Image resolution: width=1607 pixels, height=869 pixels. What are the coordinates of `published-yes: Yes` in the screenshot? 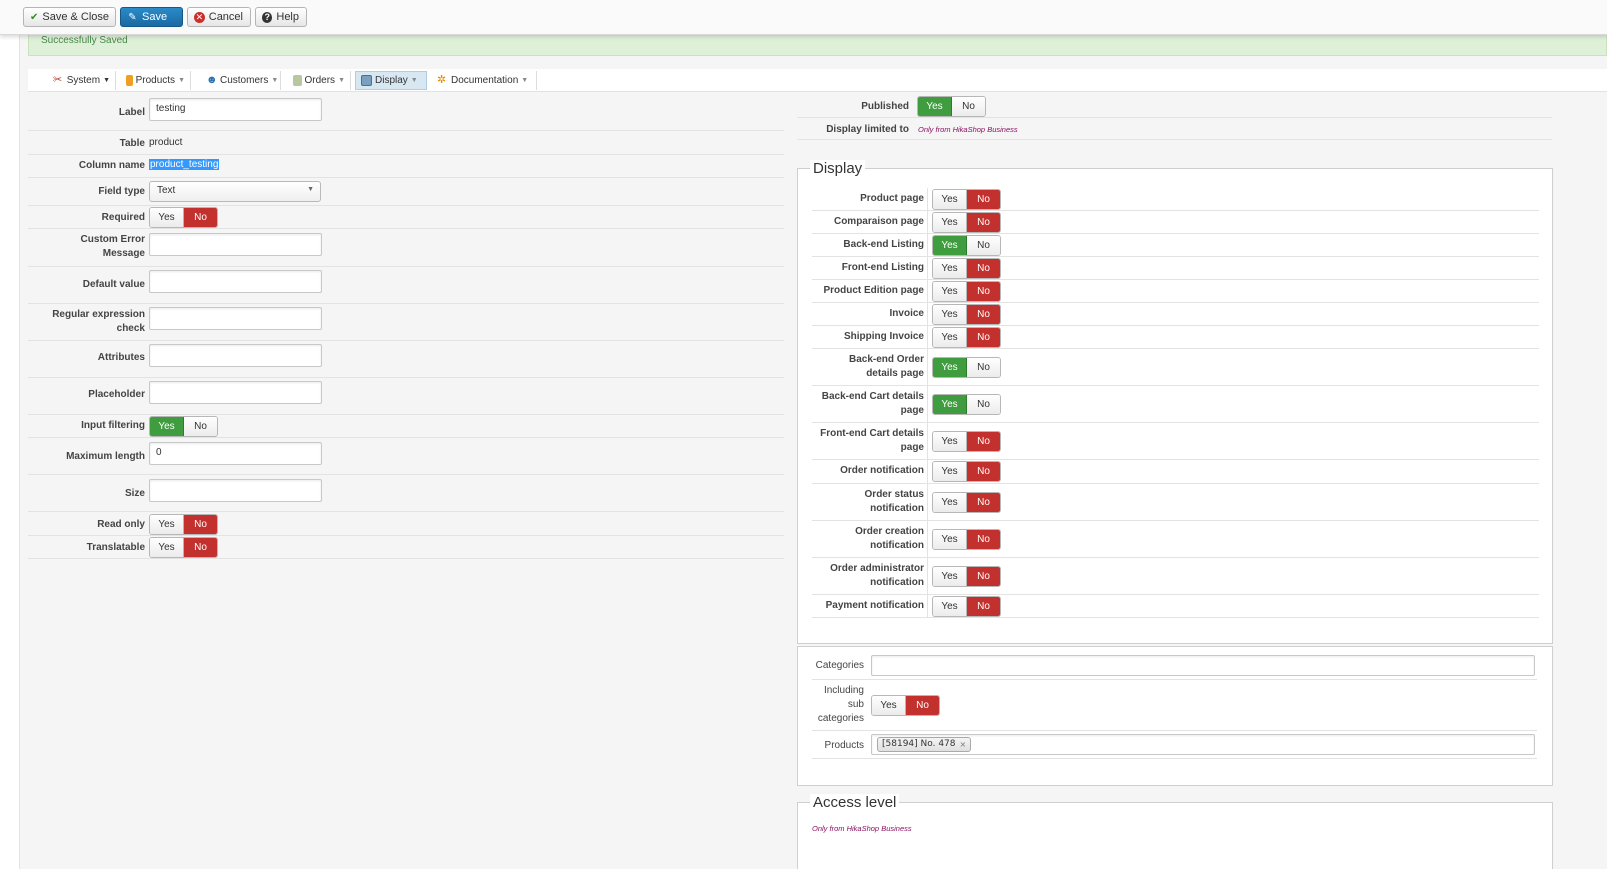 It's located at (935, 106).